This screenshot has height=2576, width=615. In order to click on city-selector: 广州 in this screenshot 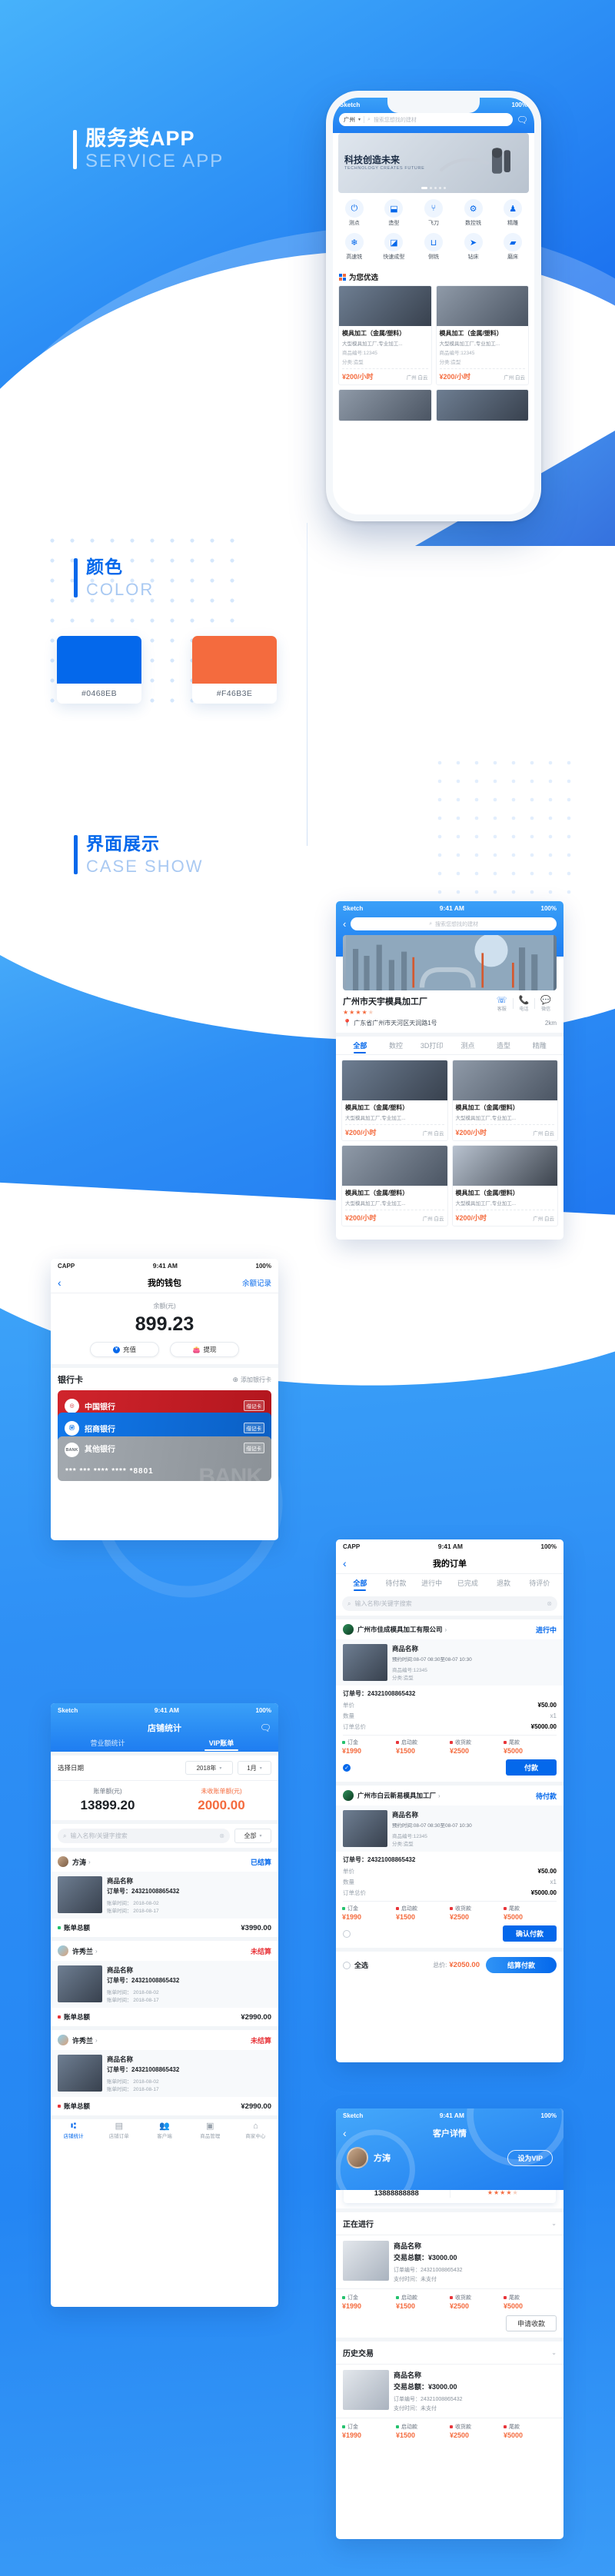, I will do `click(349, 119)`.